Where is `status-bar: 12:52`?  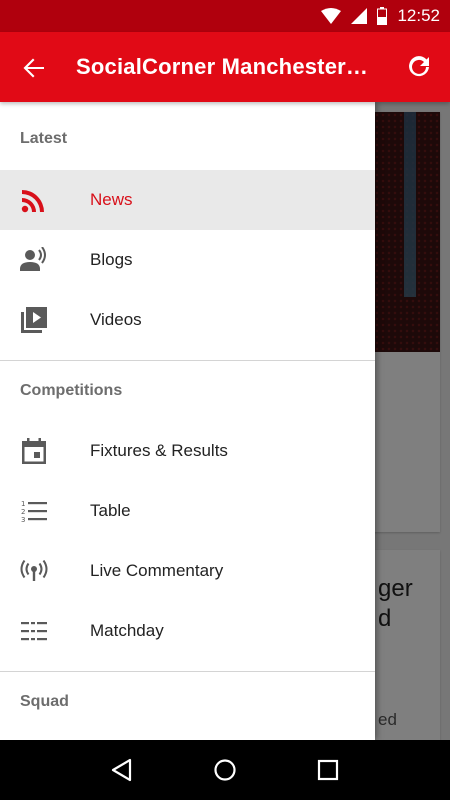
status-bar: 12:52 is located at coordinates (225, 16).